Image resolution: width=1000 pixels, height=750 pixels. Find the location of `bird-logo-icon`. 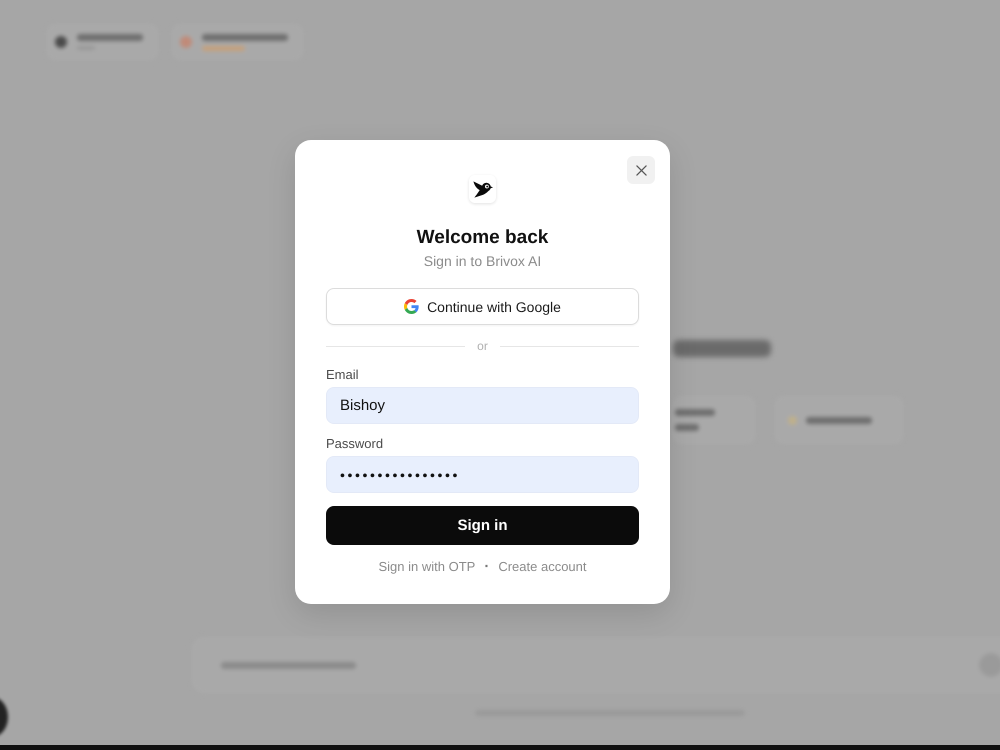

bird-logo-icon is located at coordinates (482, 189).